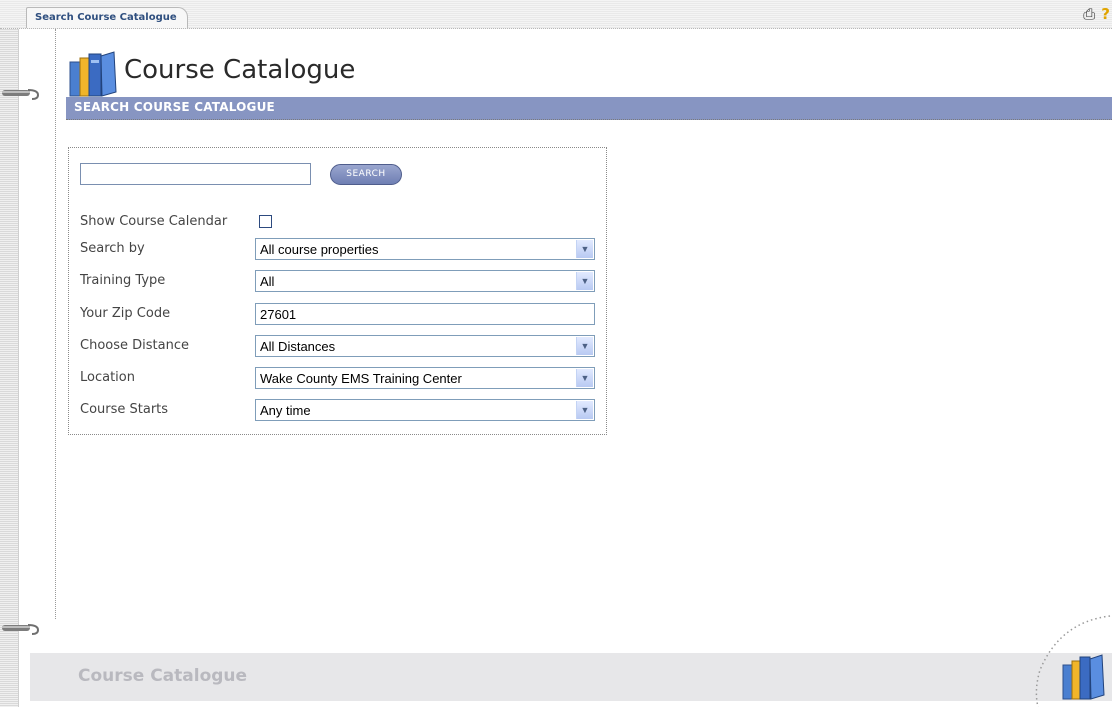 This screenshot has height=707, width=1112. Describe the element at coordinates (298, 346) in the screenshot. I see `distance-value: All Distances` at that location.